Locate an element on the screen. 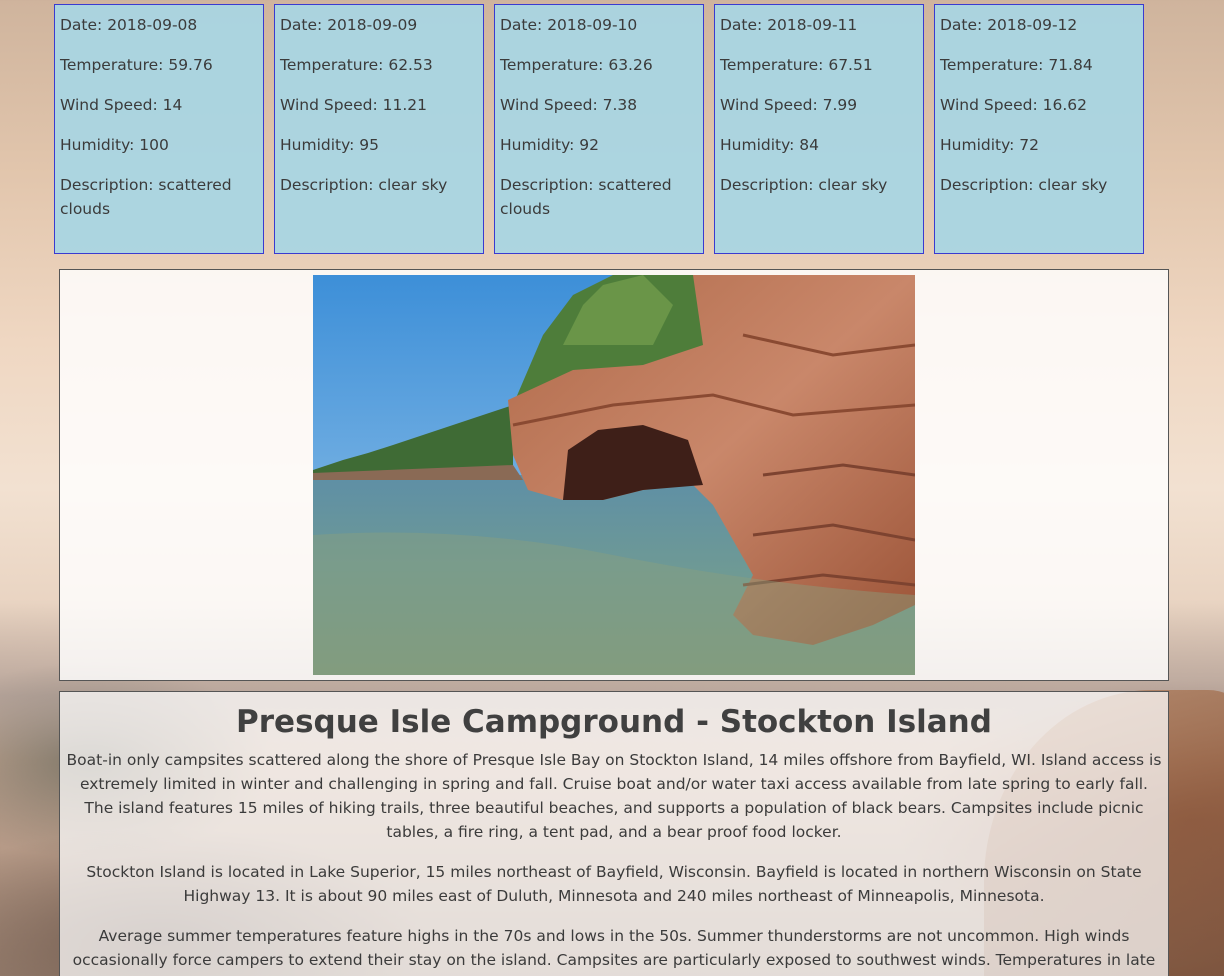 The width and height of the screenshot is (1224, 976). forecast-humidity: Humidity: 84 is located at coordinates (770, 145).